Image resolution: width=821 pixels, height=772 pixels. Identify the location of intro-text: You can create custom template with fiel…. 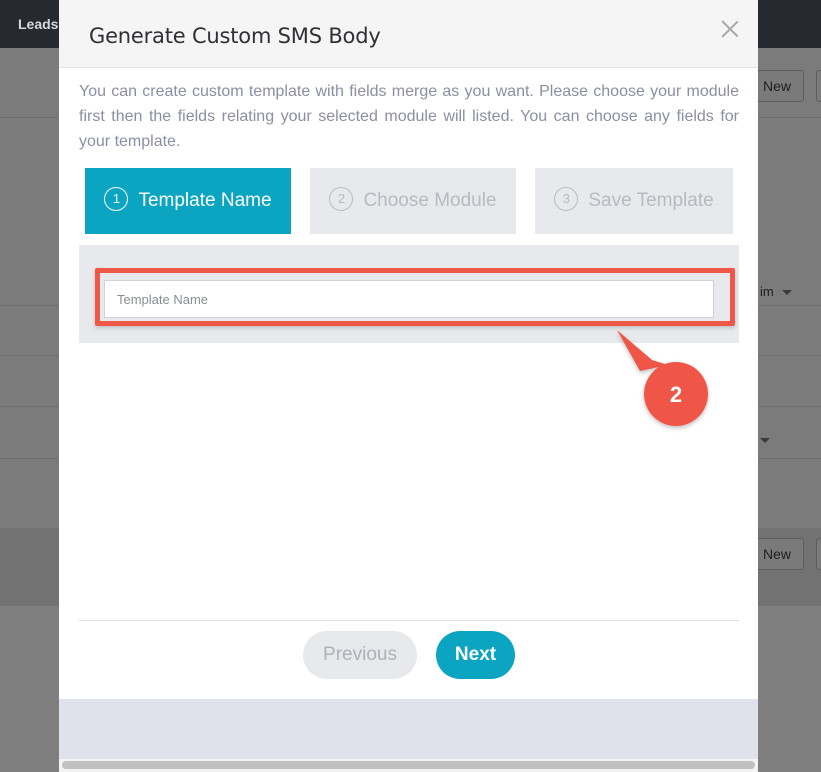
(409, 116).